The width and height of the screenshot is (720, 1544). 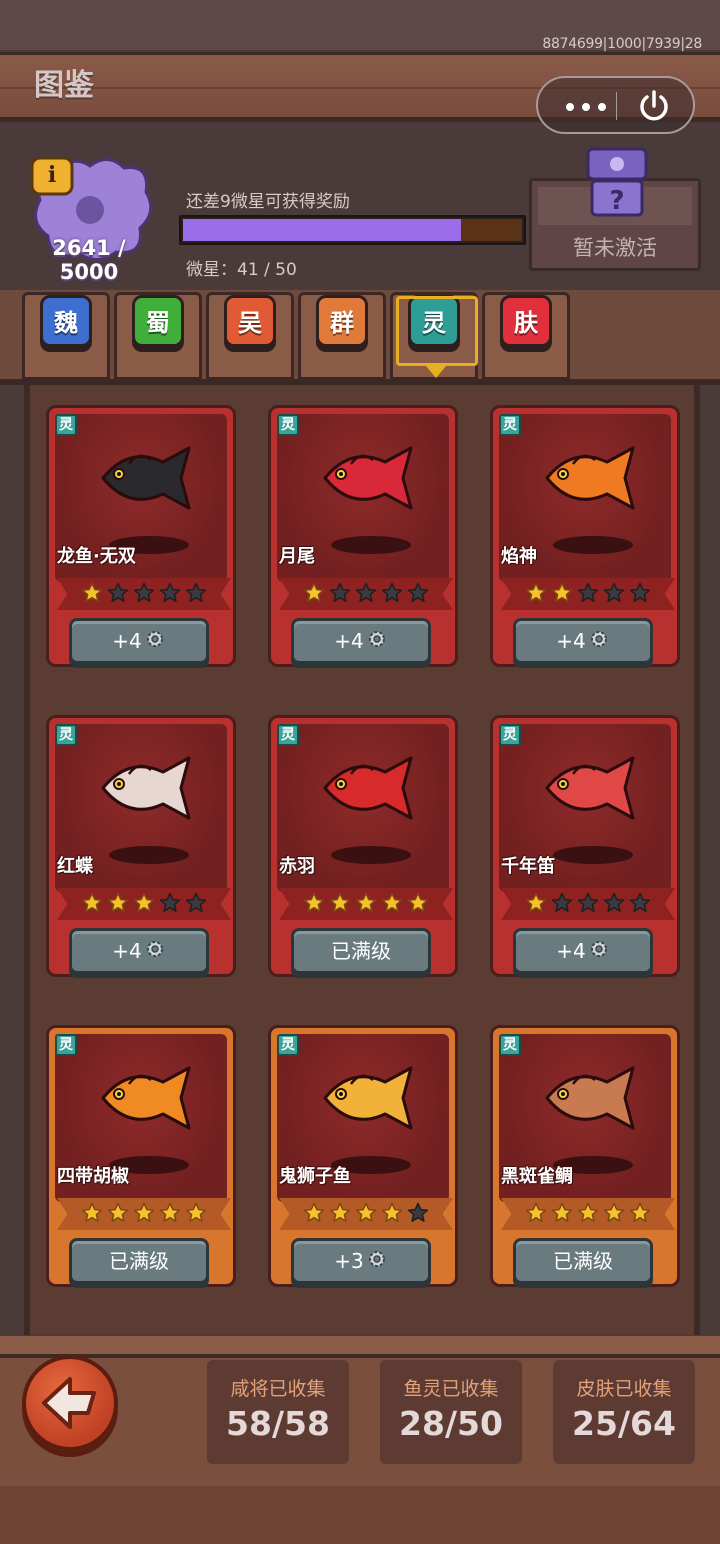 I want to click on info-icon: i, so click(x=52, y=176).